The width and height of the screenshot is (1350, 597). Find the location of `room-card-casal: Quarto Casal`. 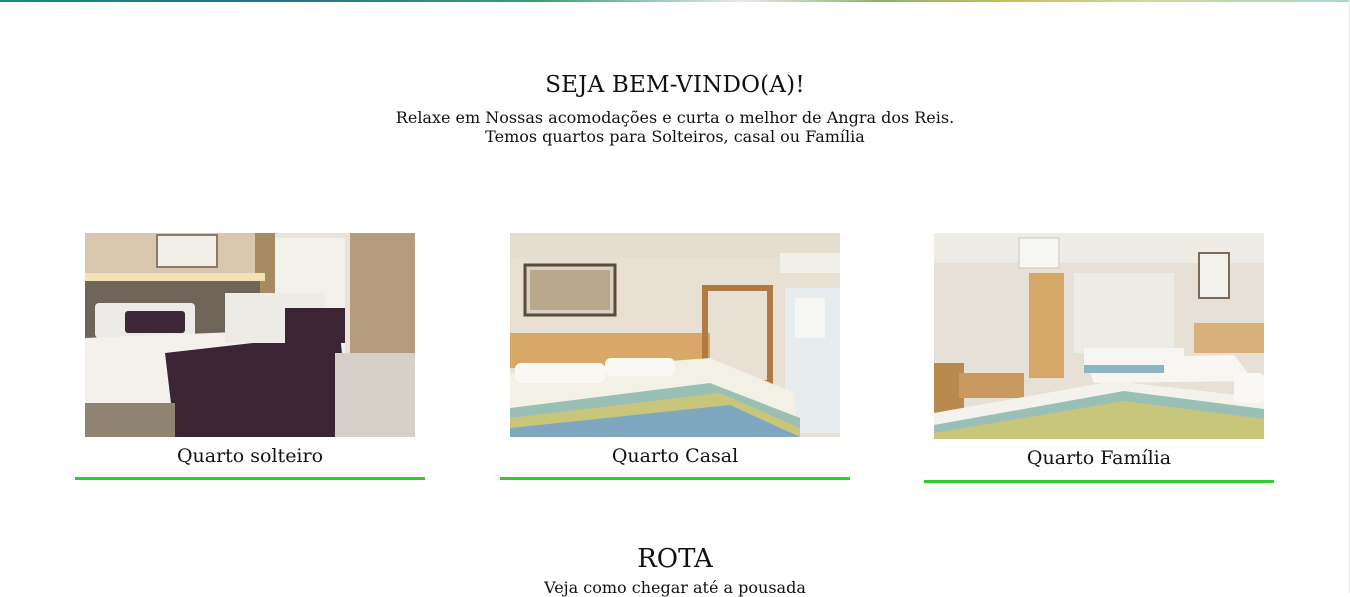

room-card-casal: Quarto Casal is located at coordinates (675, 356).